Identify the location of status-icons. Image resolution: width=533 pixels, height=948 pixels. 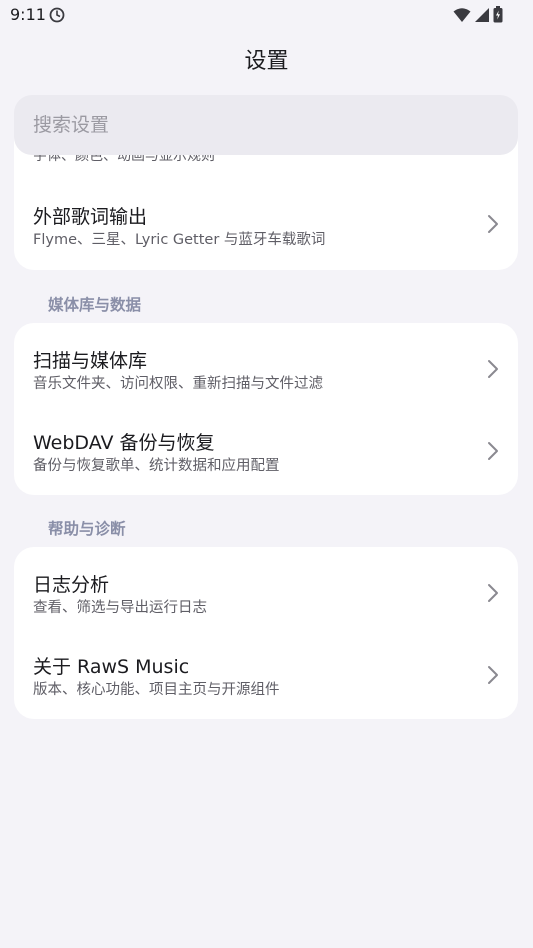
(478, 16).